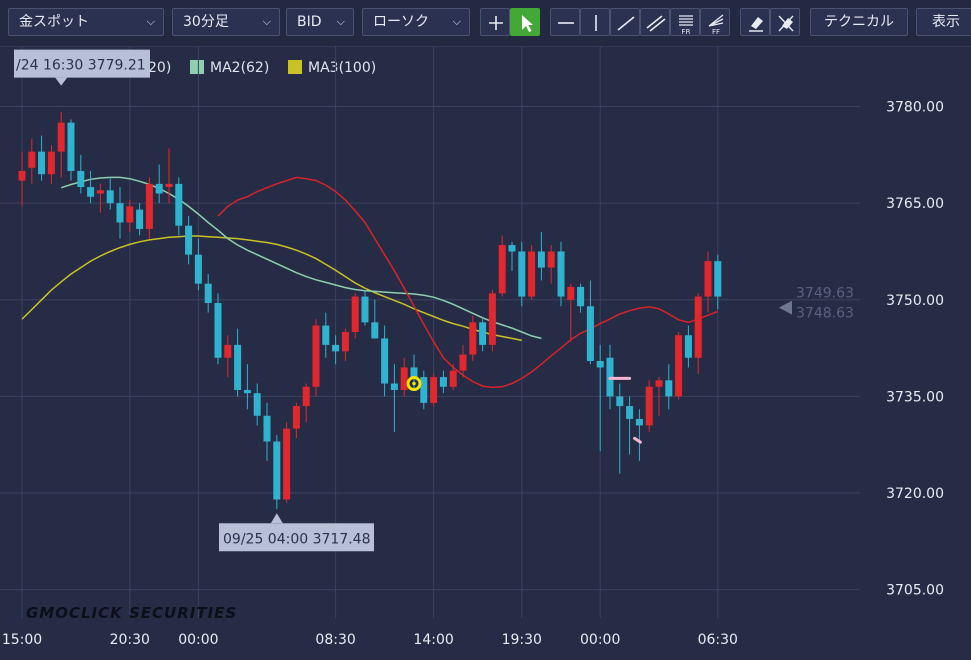 The width and height of the screenshot is (971, 660). I want to click on pointer-icon, so click(527, 23).